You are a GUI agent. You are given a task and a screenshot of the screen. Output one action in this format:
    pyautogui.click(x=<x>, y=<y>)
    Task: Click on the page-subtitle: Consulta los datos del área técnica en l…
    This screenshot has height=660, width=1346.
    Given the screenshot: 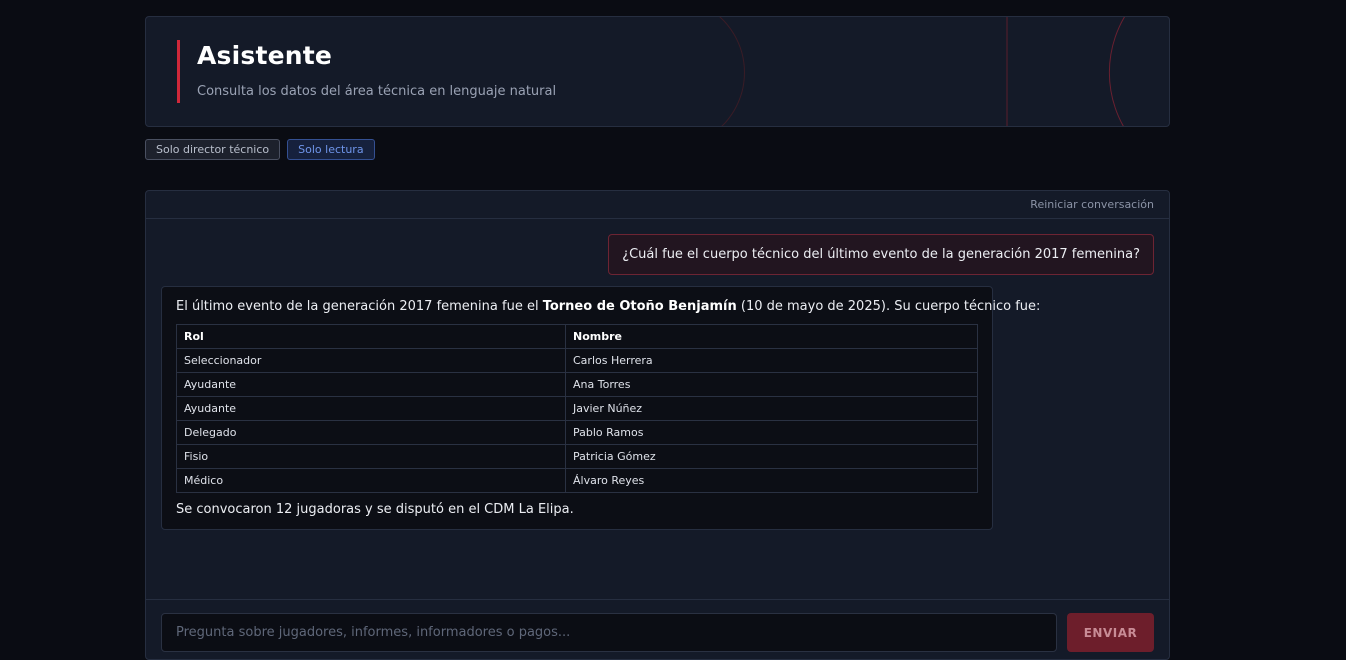 What is the action you would take?
    pyautogui.click(x=377, y=91)
    